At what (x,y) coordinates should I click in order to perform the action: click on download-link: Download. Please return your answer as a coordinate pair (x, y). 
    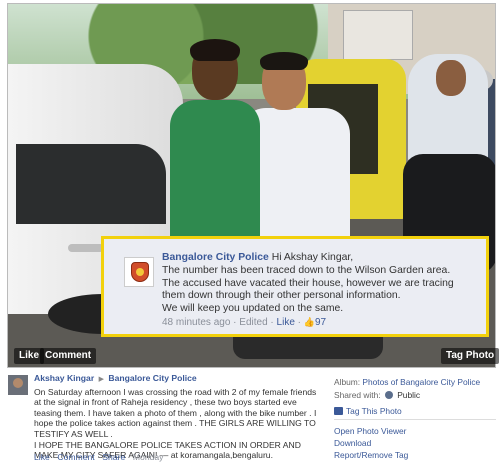
    Looking at the image, I should click on (352, 443).